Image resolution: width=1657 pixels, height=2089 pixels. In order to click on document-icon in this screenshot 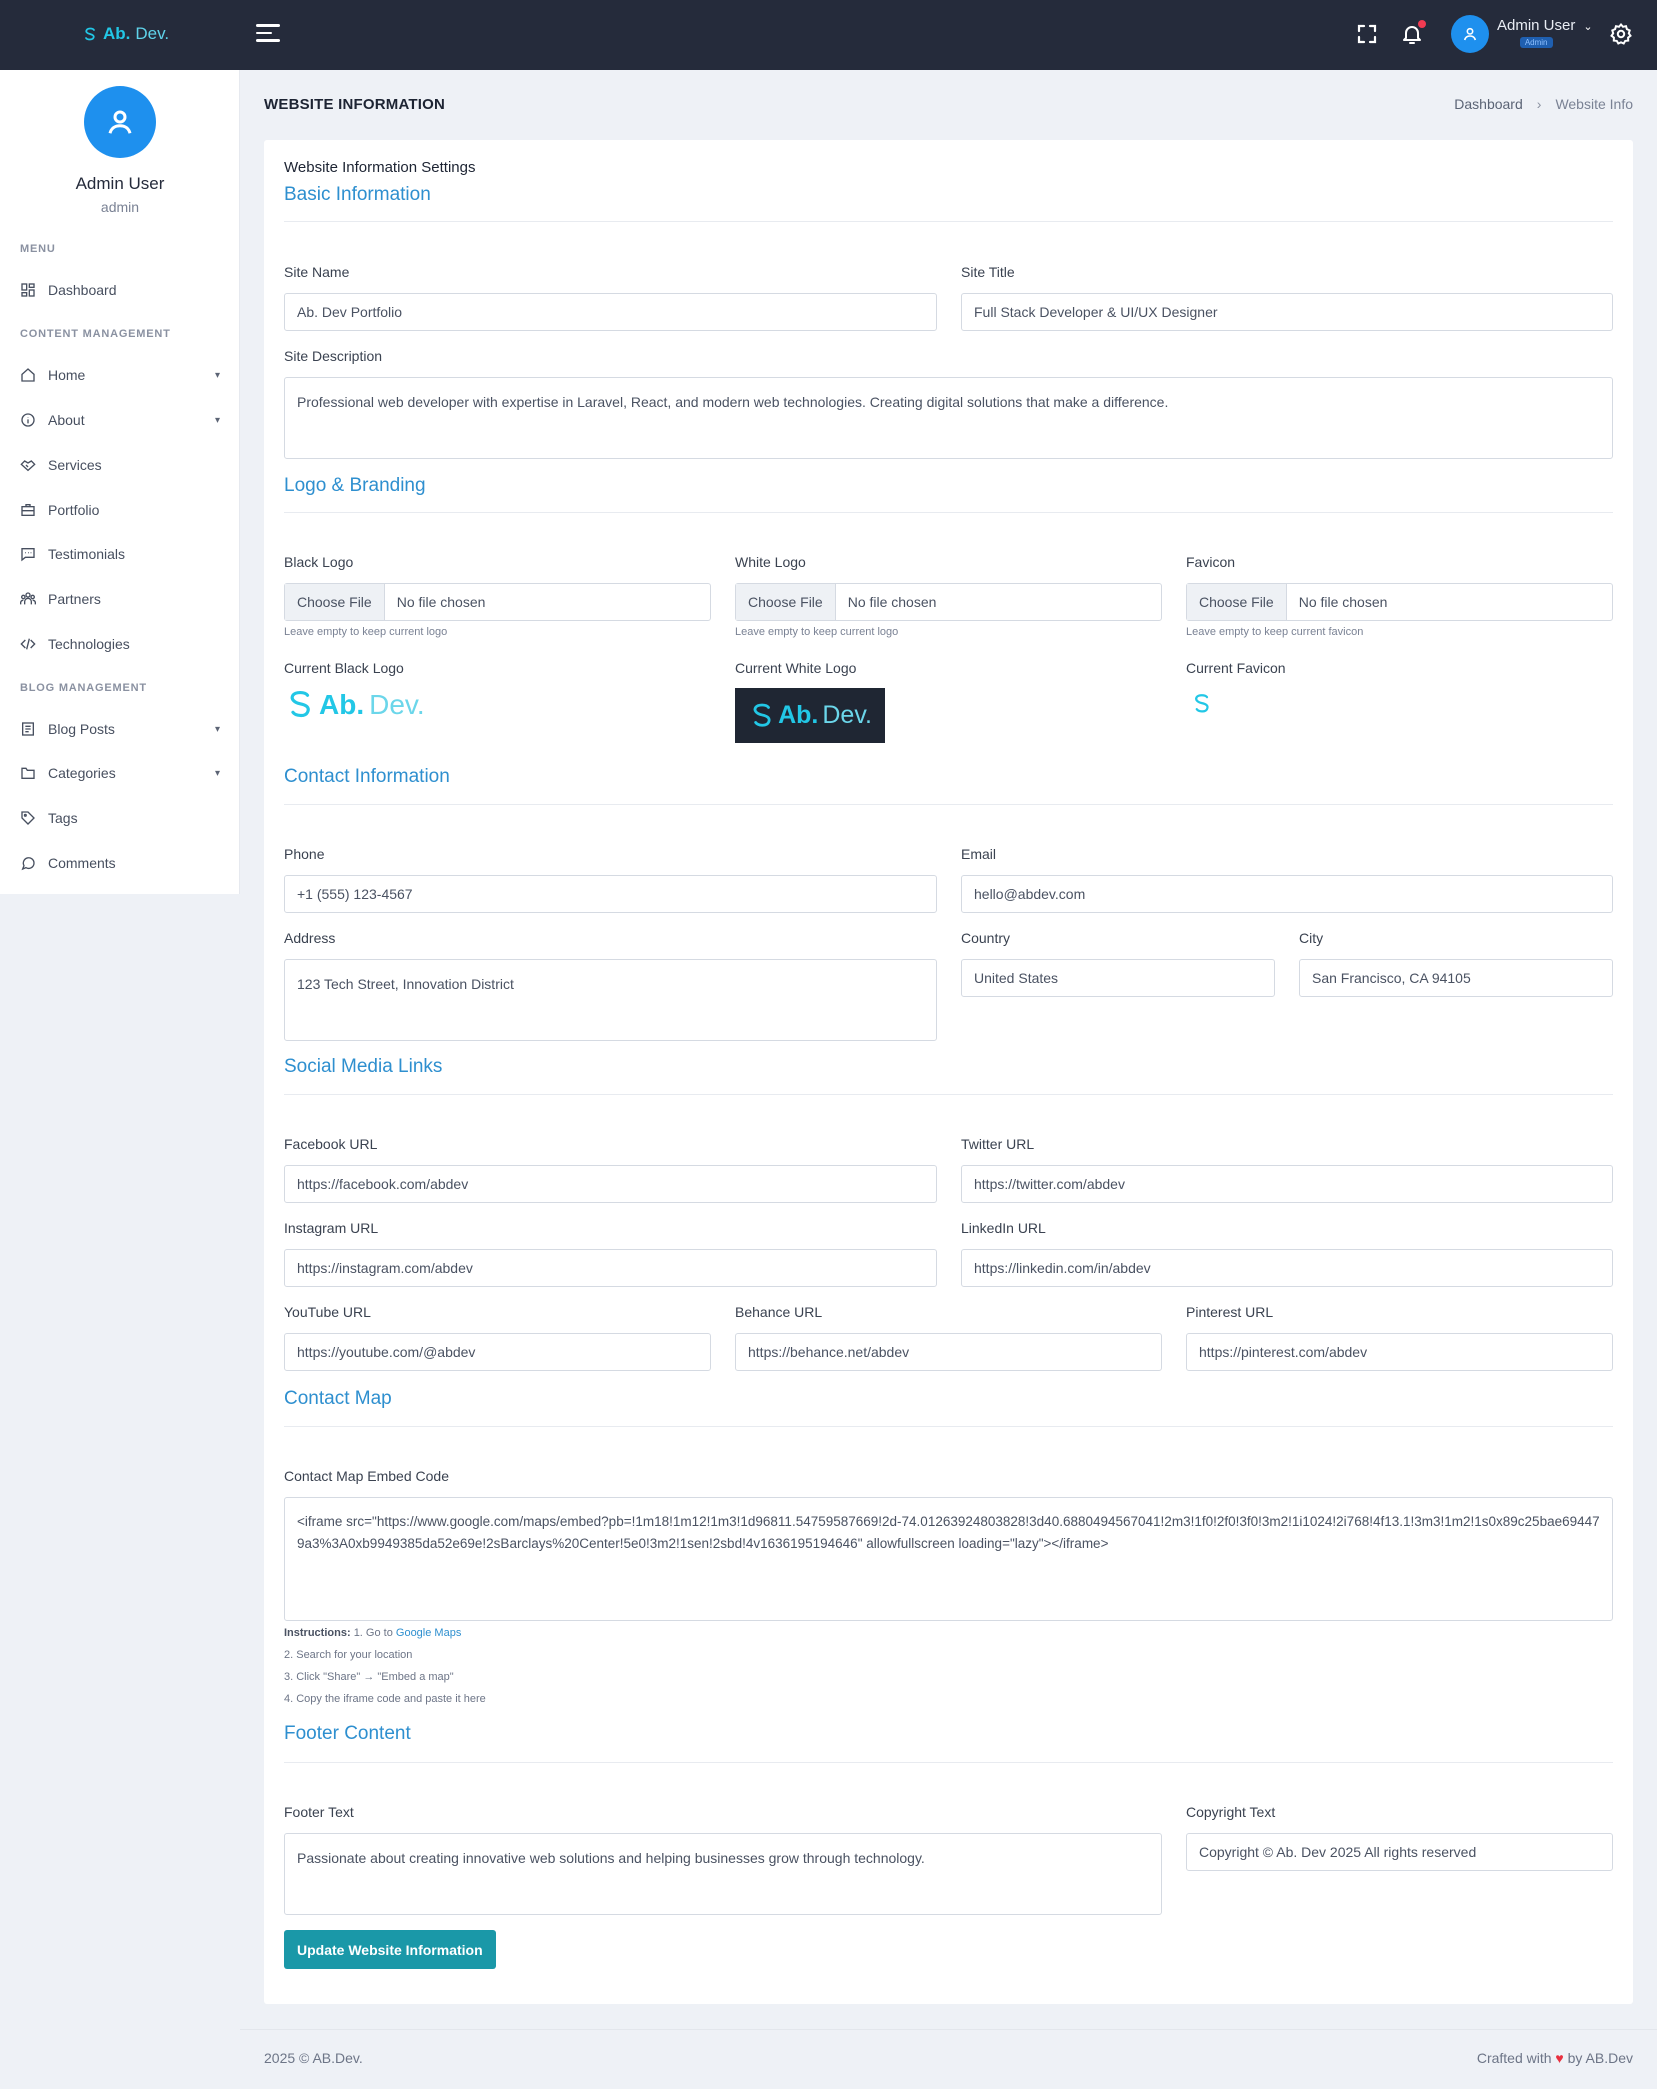, I will do `click(28, 729)`.